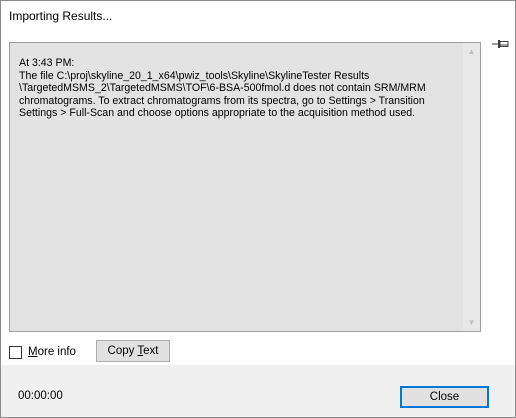 This screenshot has height=418, width=516. I want to click on close-button: Close, so click(444, 397).